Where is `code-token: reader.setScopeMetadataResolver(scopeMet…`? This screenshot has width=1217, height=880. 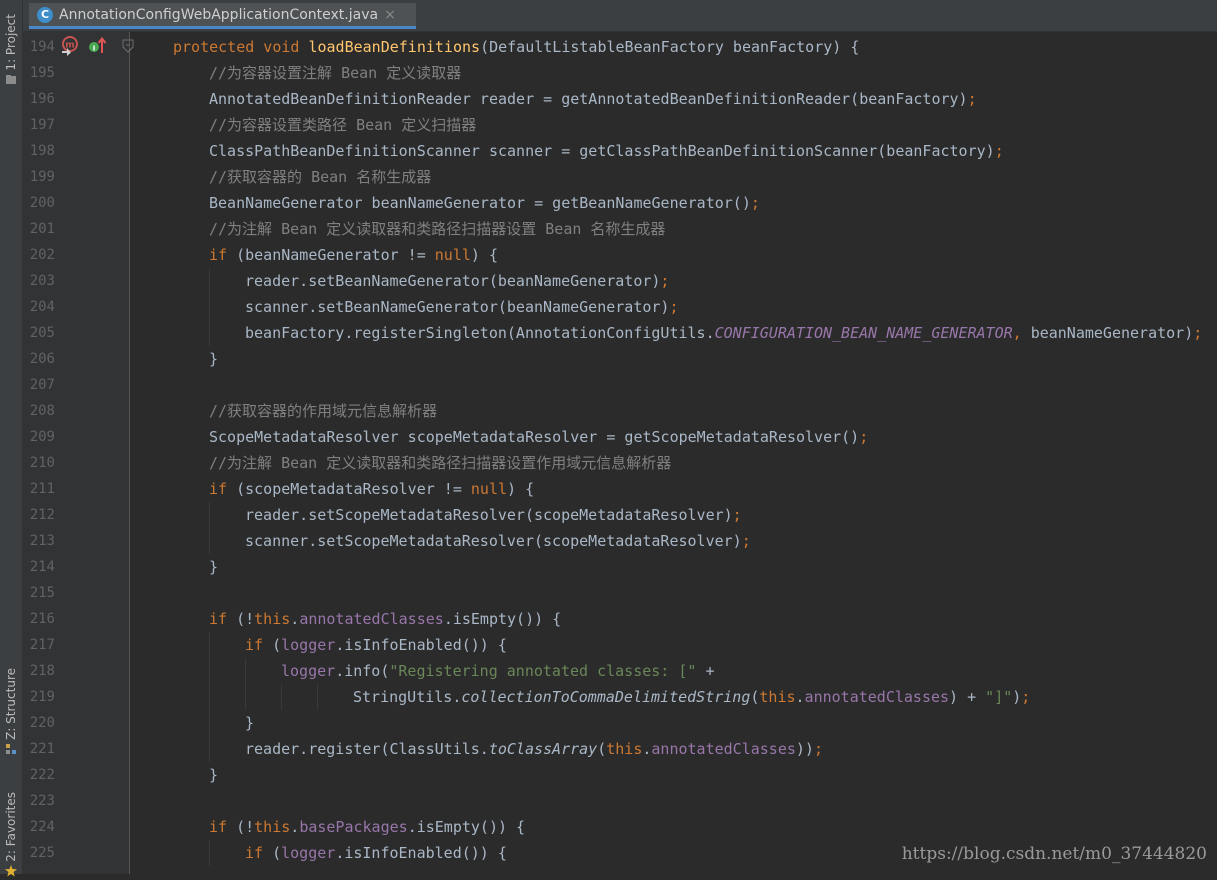
code-token: reader.setScopeMetadataResolver(scopeMet… is located at coordinates (489, 515).